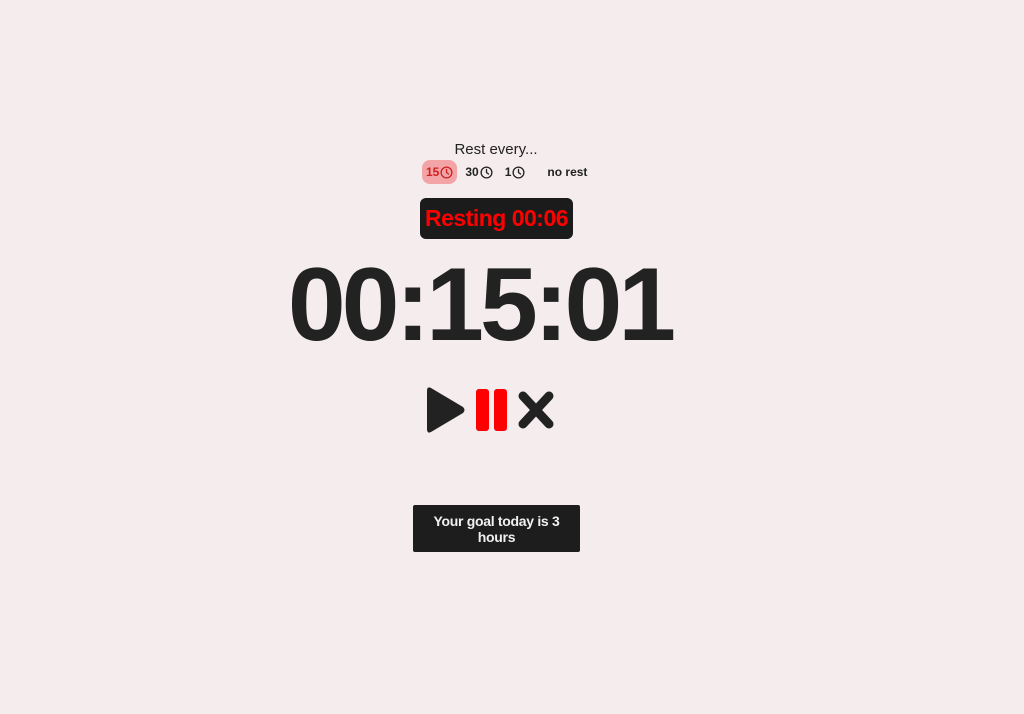 The width and height of the screenshot is (1024, 714). What do you see at coordinates (446, 410) in the screenshot?
I see `play-icon` at bounding box center [446, 410].